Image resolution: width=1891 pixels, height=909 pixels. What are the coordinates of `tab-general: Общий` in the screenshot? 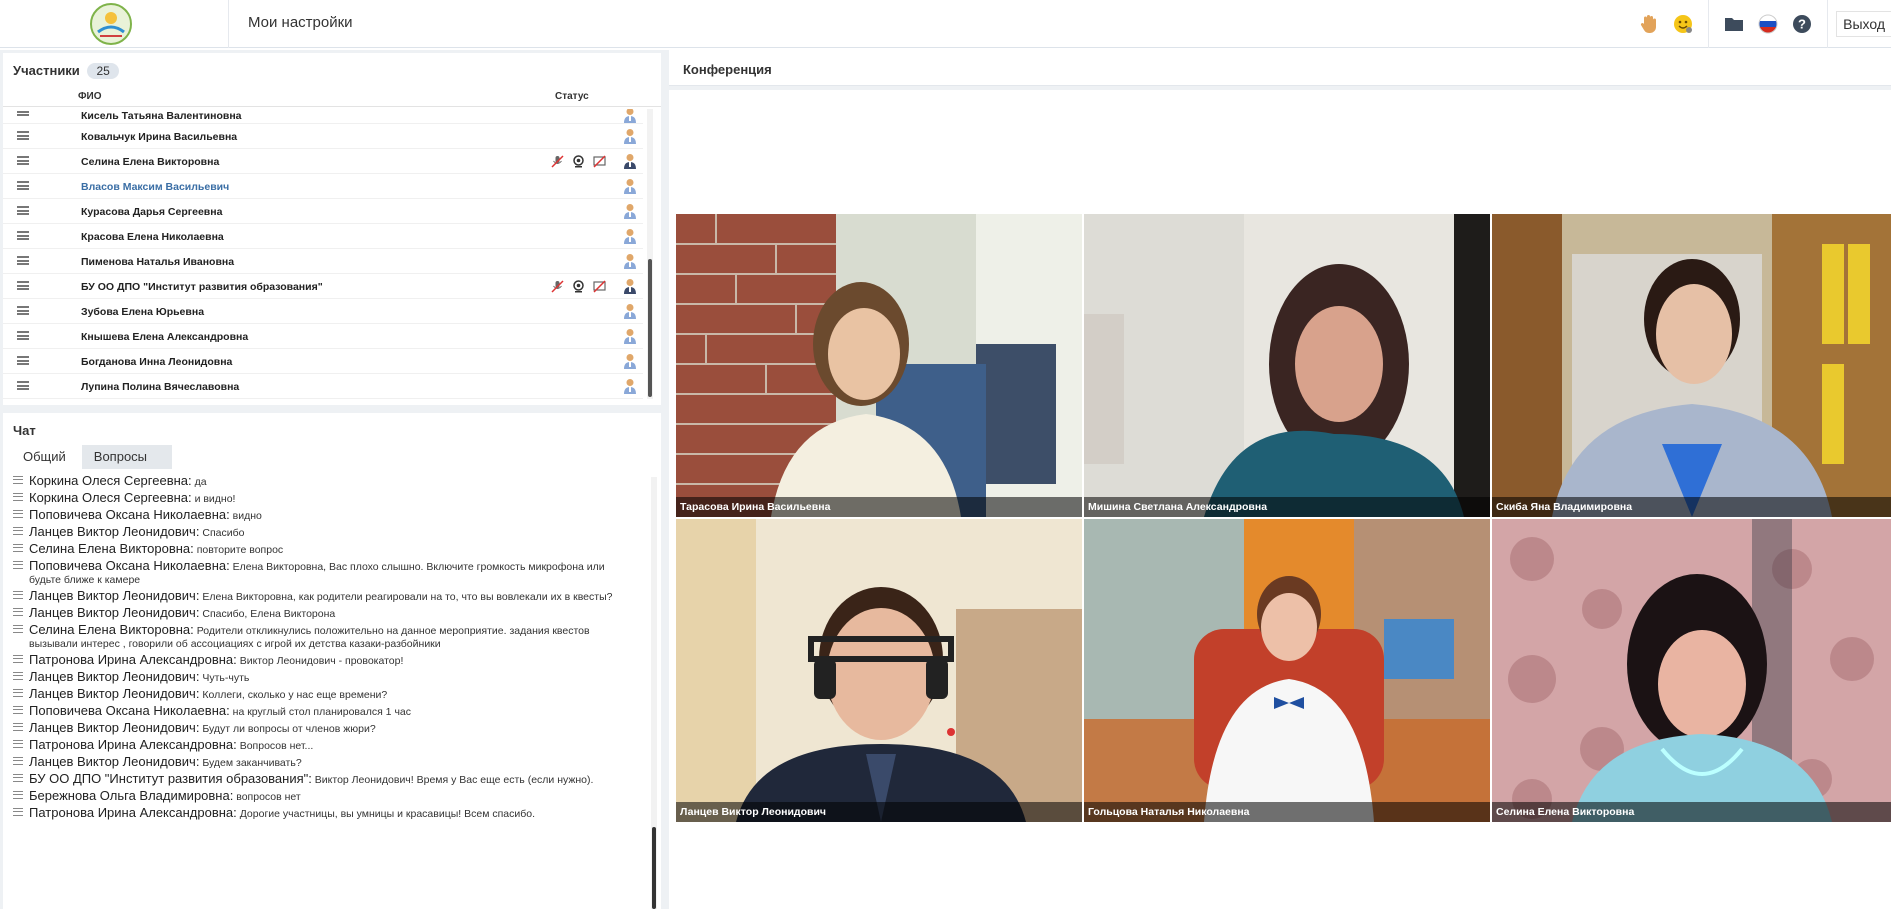 It's located at (44, 457).